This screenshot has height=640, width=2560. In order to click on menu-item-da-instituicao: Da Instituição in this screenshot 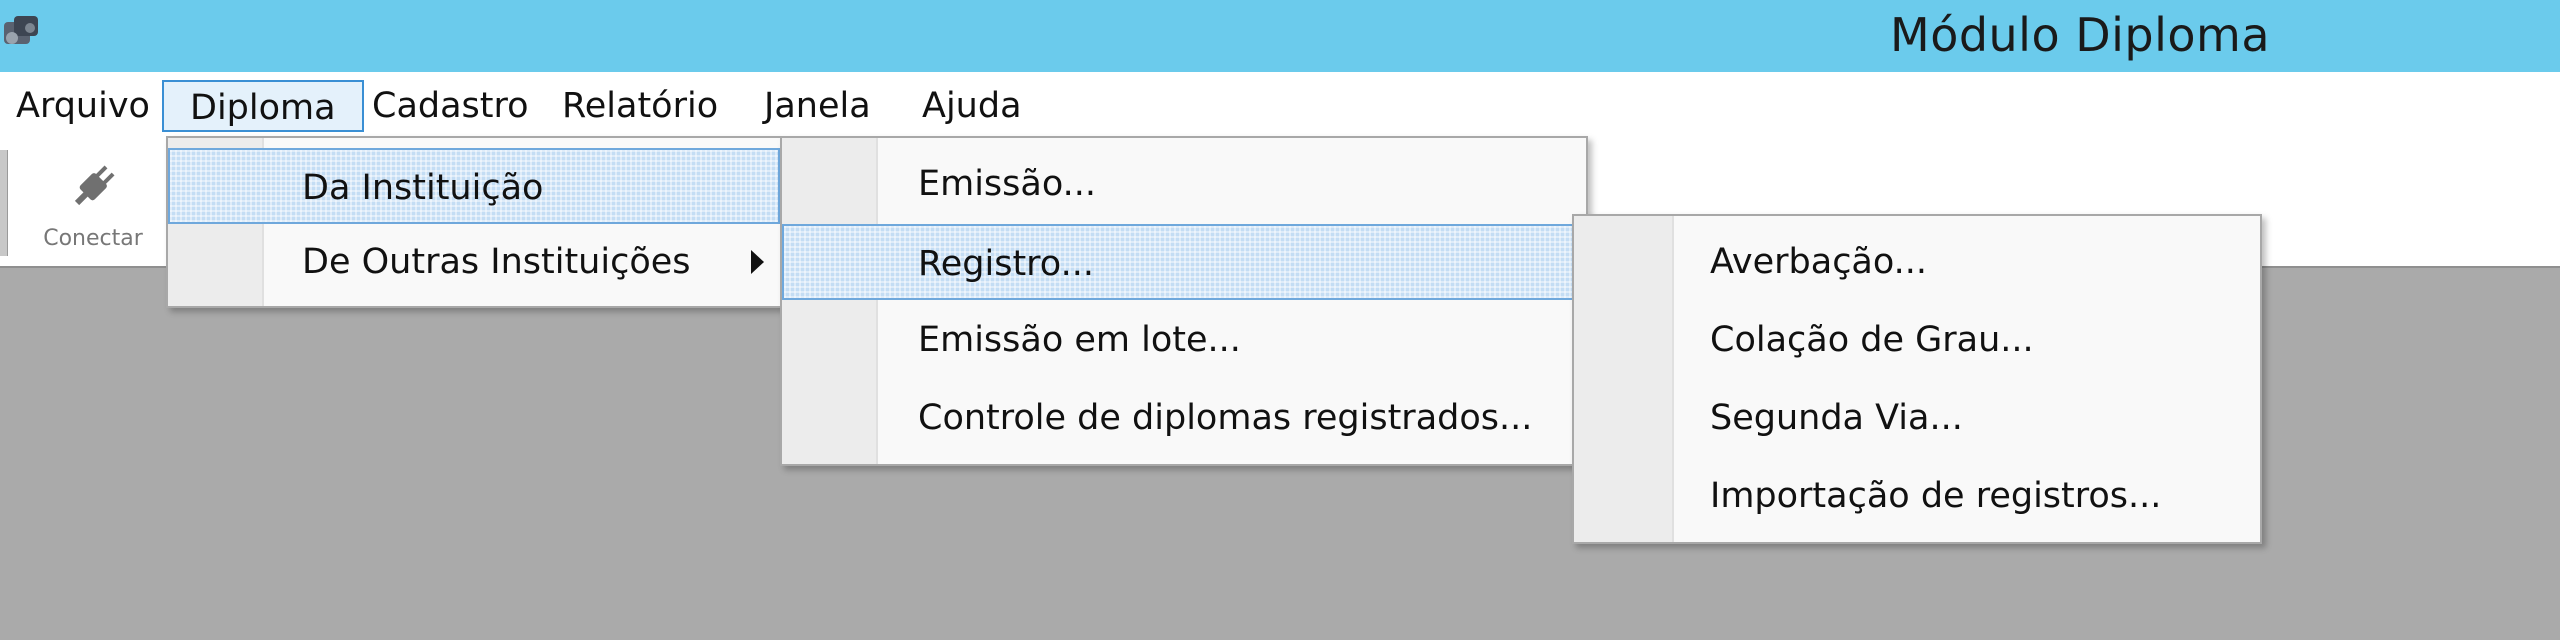, I will do `click(474, 186)`.